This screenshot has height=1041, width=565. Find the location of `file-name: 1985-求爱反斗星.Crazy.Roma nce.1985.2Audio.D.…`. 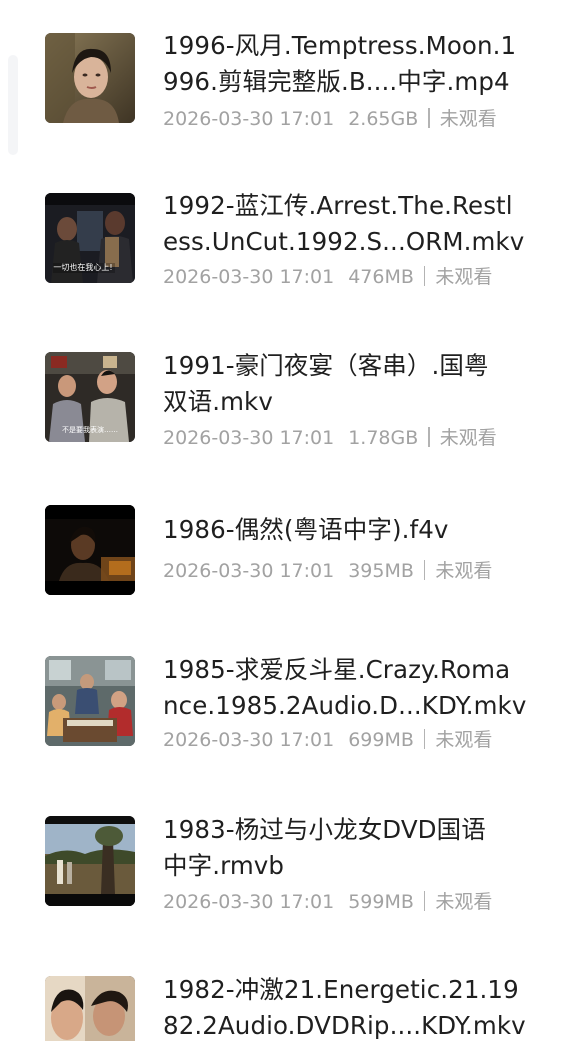

file-name: 1985-求爱反斗星.Crazy.Roma nce.1985.2Audio.D.… is located at coordinates (359, 688).